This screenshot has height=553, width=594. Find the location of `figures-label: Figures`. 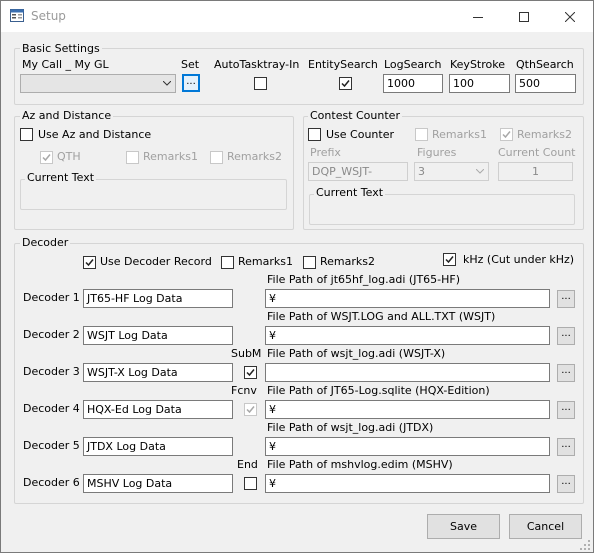

figures-label: Figures is located at coordinates (437, 152).